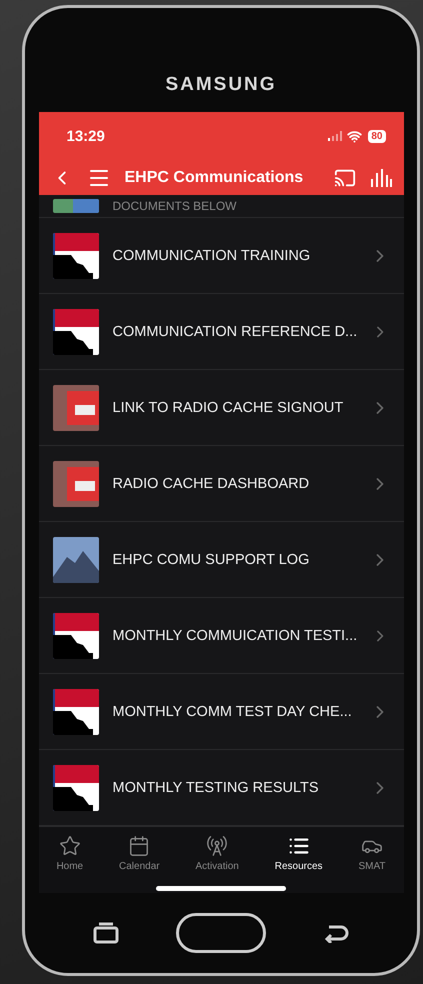 The height and width of the screenshot is (984, 423). What do you see at coordinates (221, 933) in the screenshot?
I see `home-button` at bounding box center [221, 933].